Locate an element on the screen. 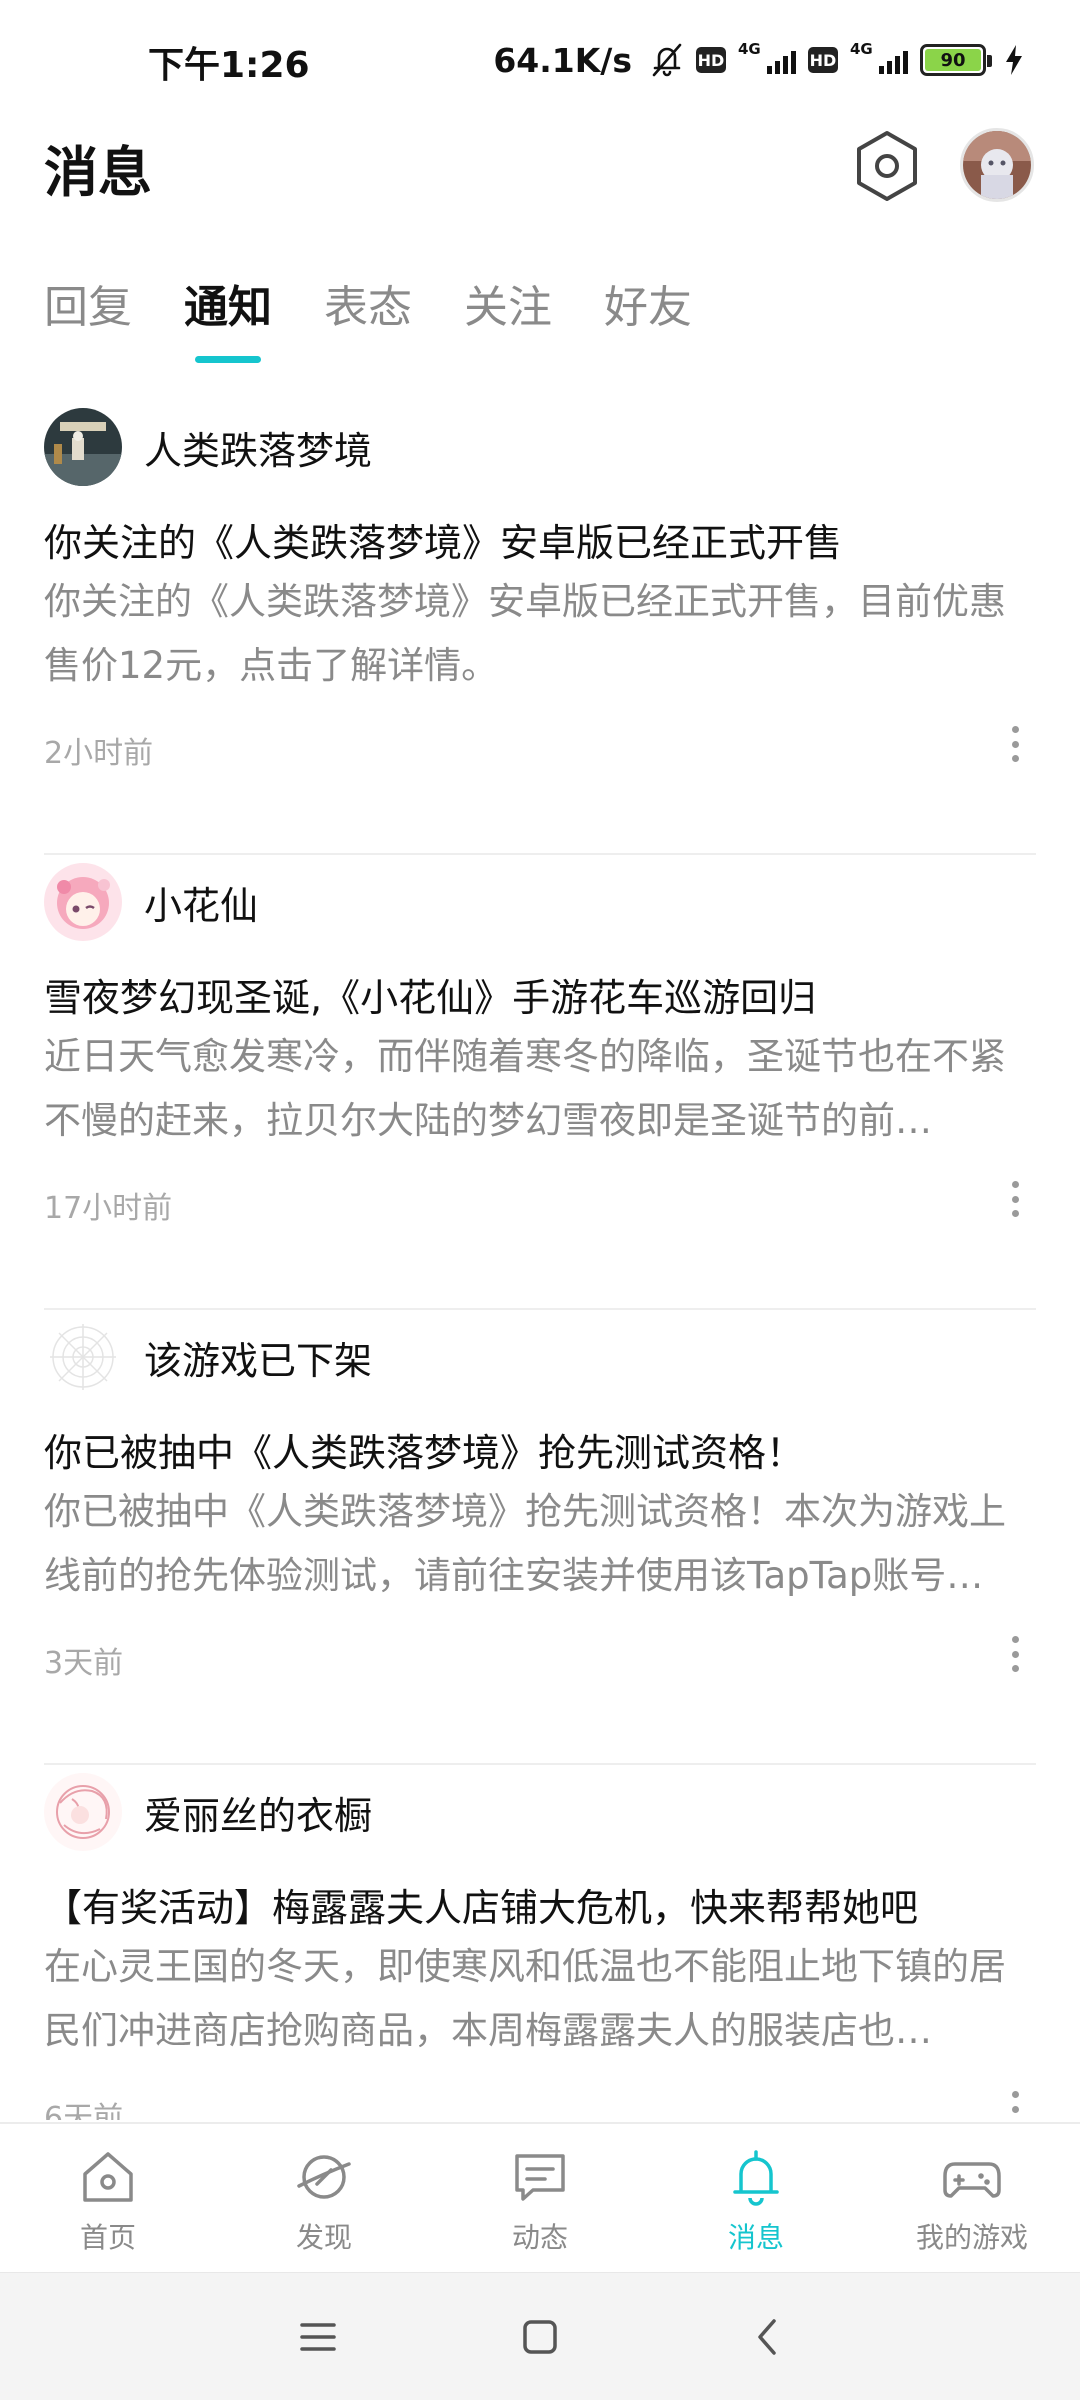 The image size is (1080, 2400). tab-follows: 关注 is located at coordinates (508, 308).